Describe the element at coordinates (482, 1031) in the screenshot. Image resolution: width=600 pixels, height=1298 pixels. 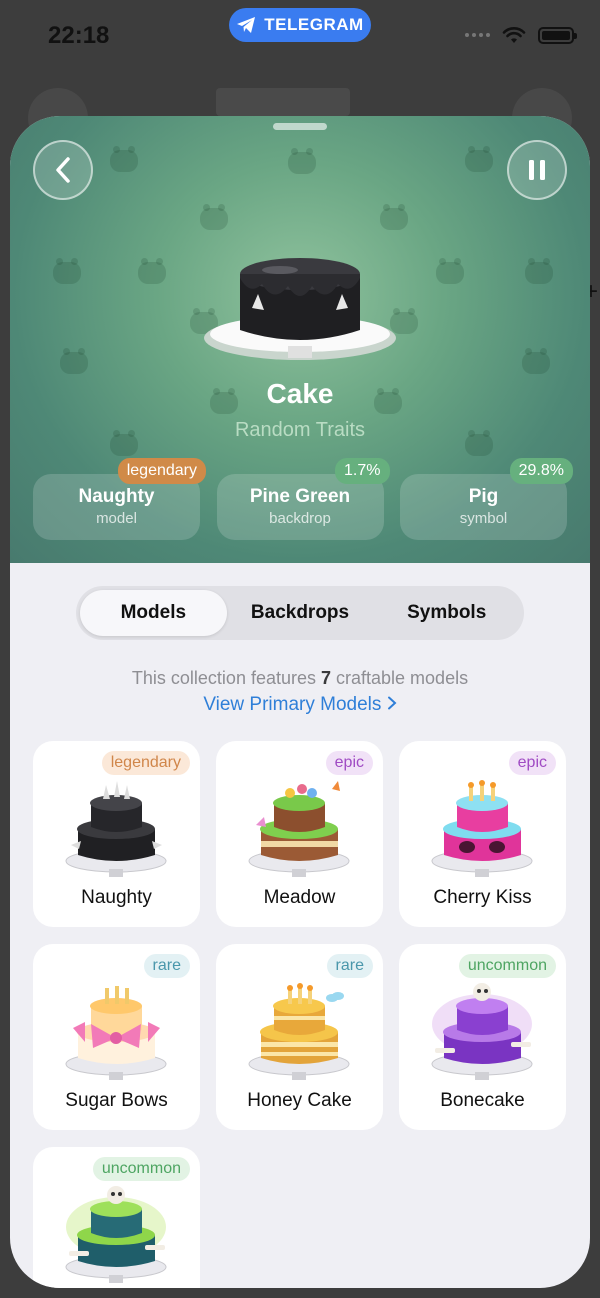
I see `bonecake-image` at that location.